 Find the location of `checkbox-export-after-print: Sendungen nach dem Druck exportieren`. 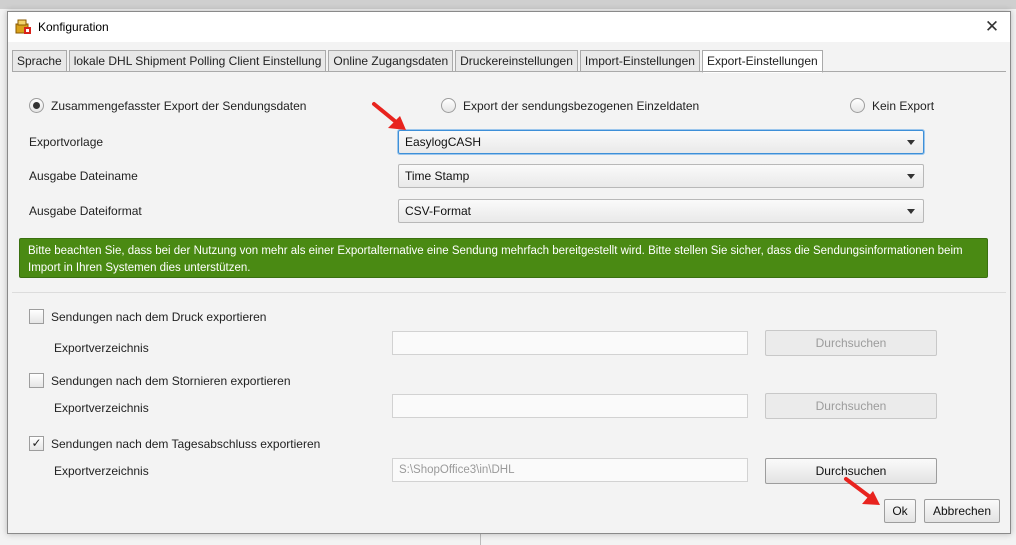

checkbox-export-after-print: Sendungen nach dem Druck exportieren is located at coordinates (147, 316).